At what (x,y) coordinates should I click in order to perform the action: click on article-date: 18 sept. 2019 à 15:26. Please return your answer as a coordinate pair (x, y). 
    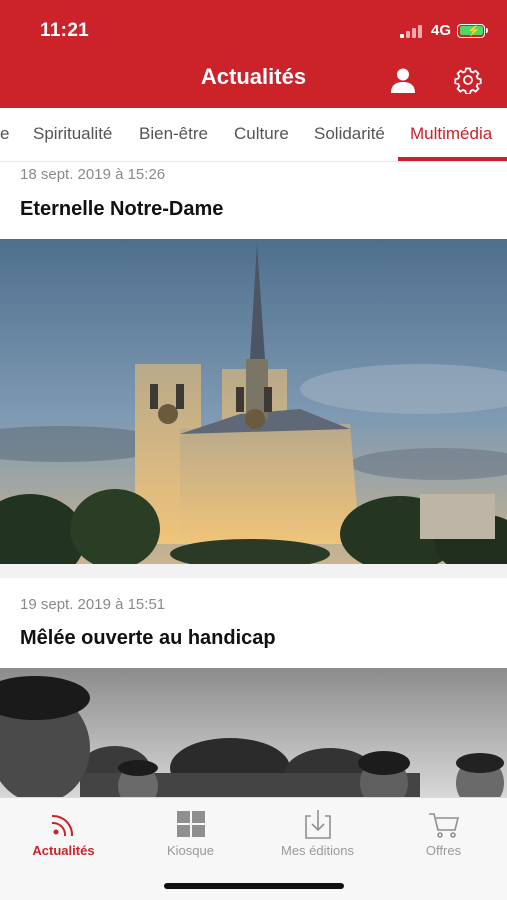
    Looking at the image, I should click on (93, 174).